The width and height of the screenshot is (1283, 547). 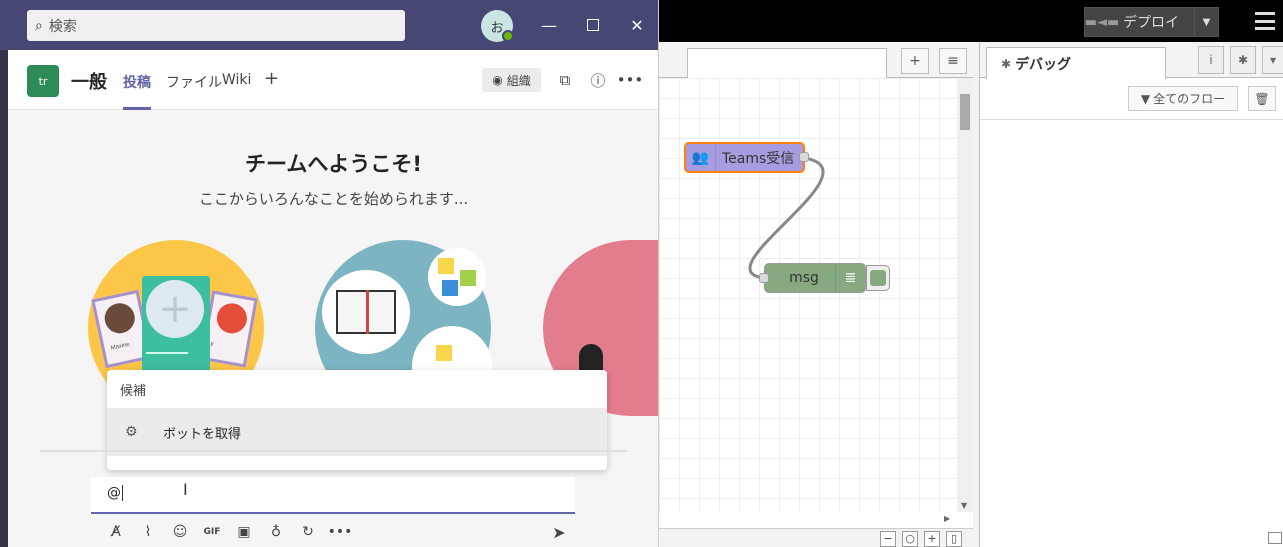 I want to click on window-icon, so click(x=1275, y=538).